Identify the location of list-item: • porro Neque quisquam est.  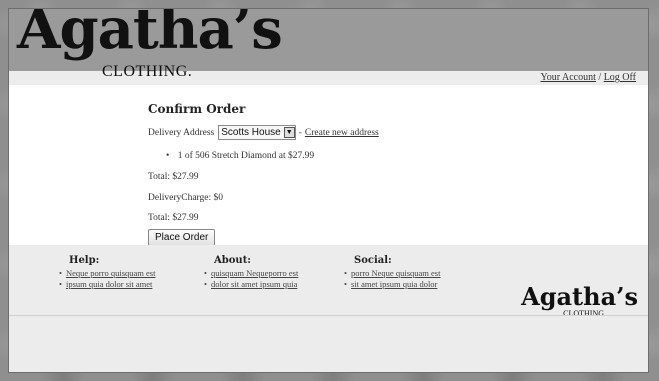
(392, 273).